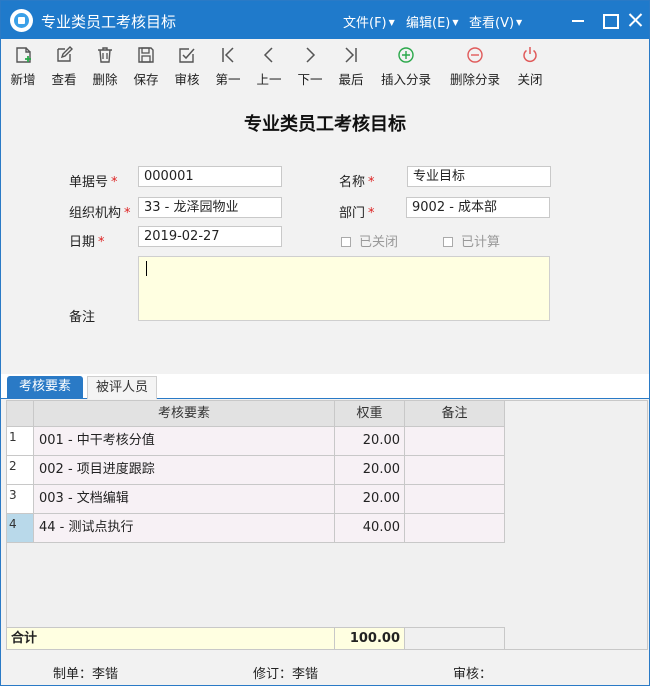 Image resolution: width=650 pixels, height=686 pixels. Describe the element at coordinates (379, 242) in the screenshot. I see `closed-label: 已关闭` at that location.